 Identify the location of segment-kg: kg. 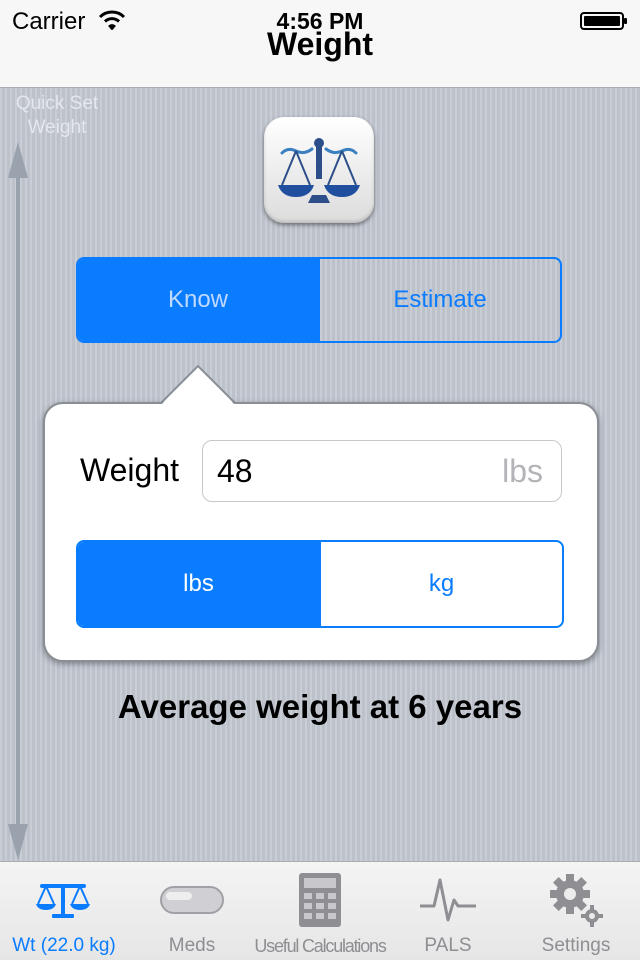
(440, 584).